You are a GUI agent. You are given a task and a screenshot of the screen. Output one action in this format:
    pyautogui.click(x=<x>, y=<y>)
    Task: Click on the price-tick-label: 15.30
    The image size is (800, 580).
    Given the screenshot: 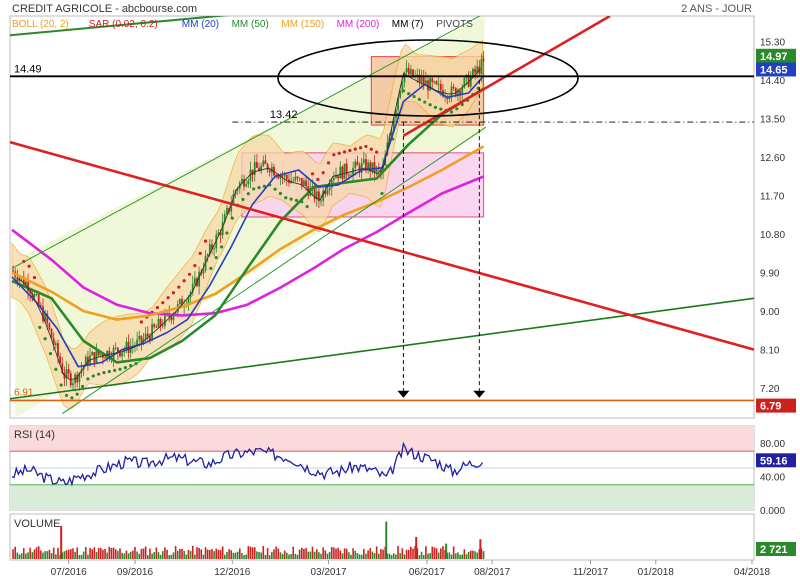 What is the action you would take?
    pyautogui.click(x=772, y=43)
    